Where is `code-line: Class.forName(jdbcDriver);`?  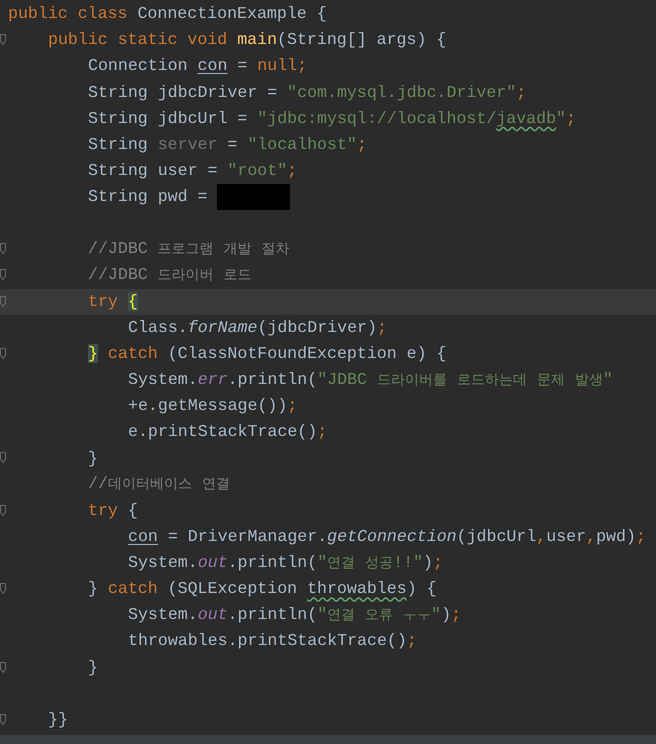 code-line: Class.forName(jdbcDriver); is located at coordinates (257, 328).